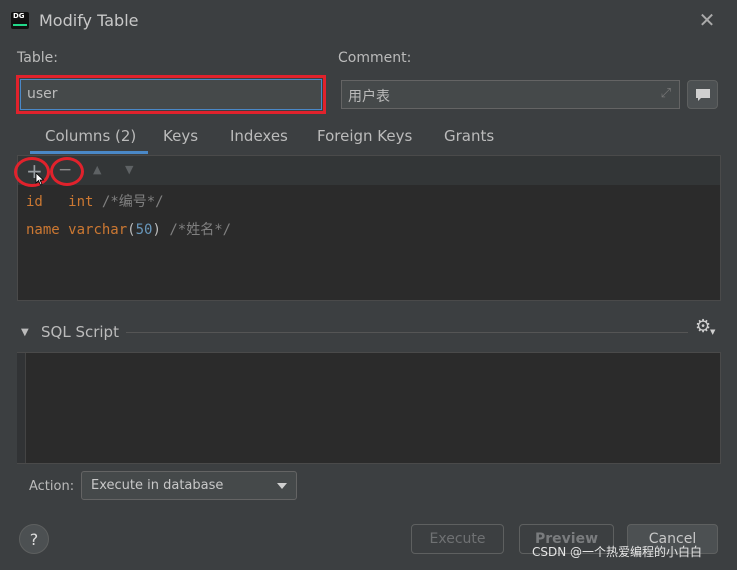 The image size is (737, 570). What do you see at coordinates (180, 136) in the screenshot?
I see `tab-keys: Keys` at bounding box center [180, 136].